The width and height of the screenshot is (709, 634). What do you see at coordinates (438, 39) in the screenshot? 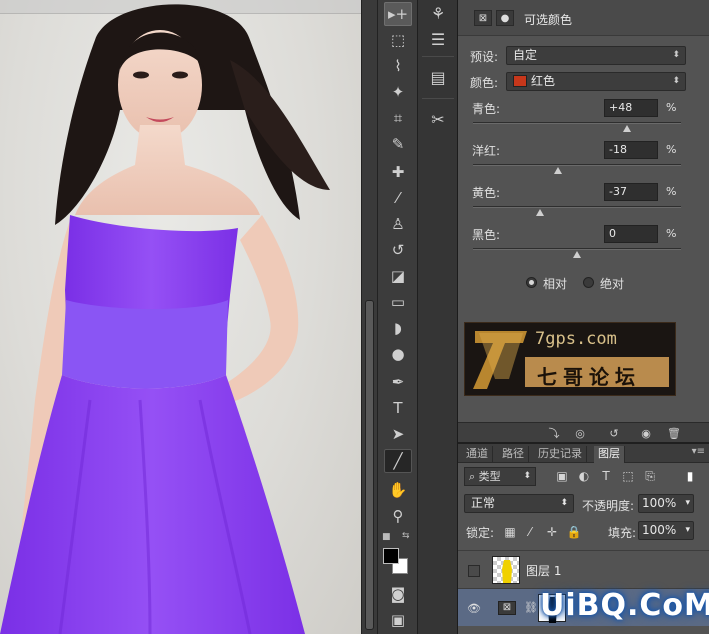
I see `adjustments-panel-icon: ☰` at bounding box center [438, 39].